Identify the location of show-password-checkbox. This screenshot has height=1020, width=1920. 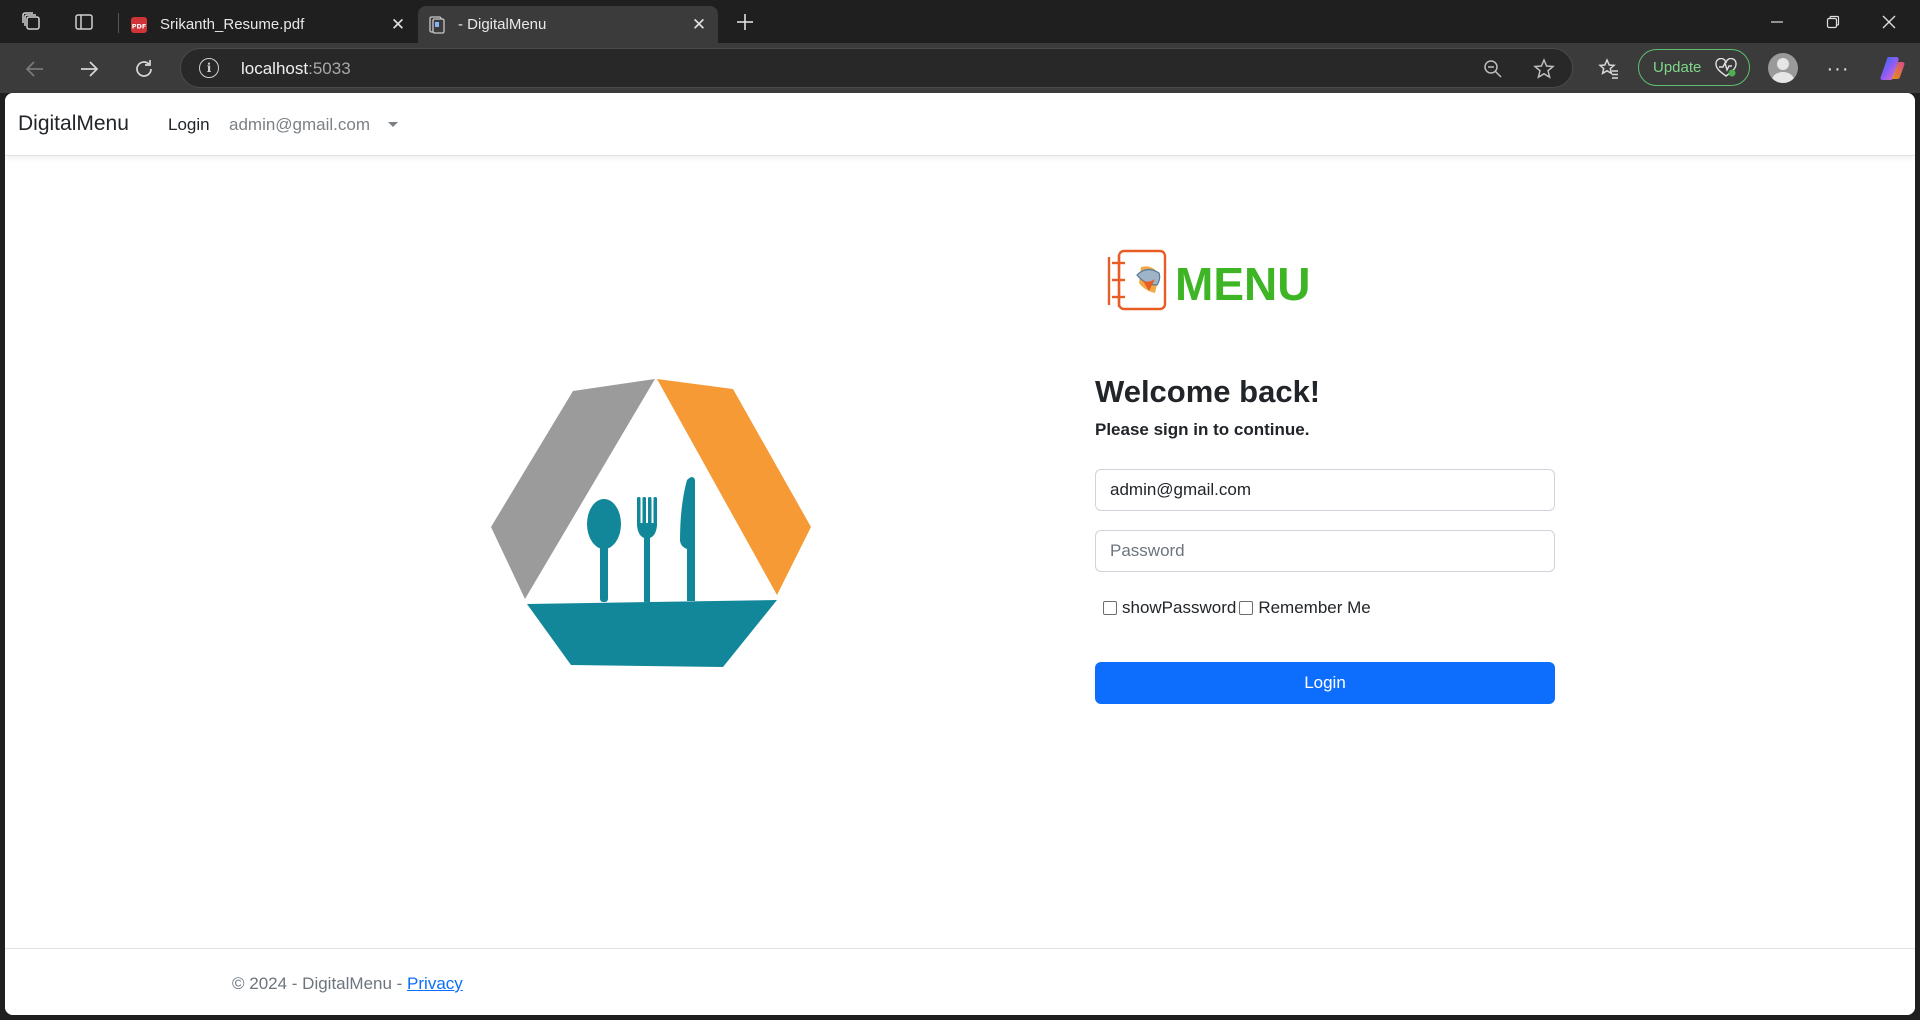
(1110, 608).